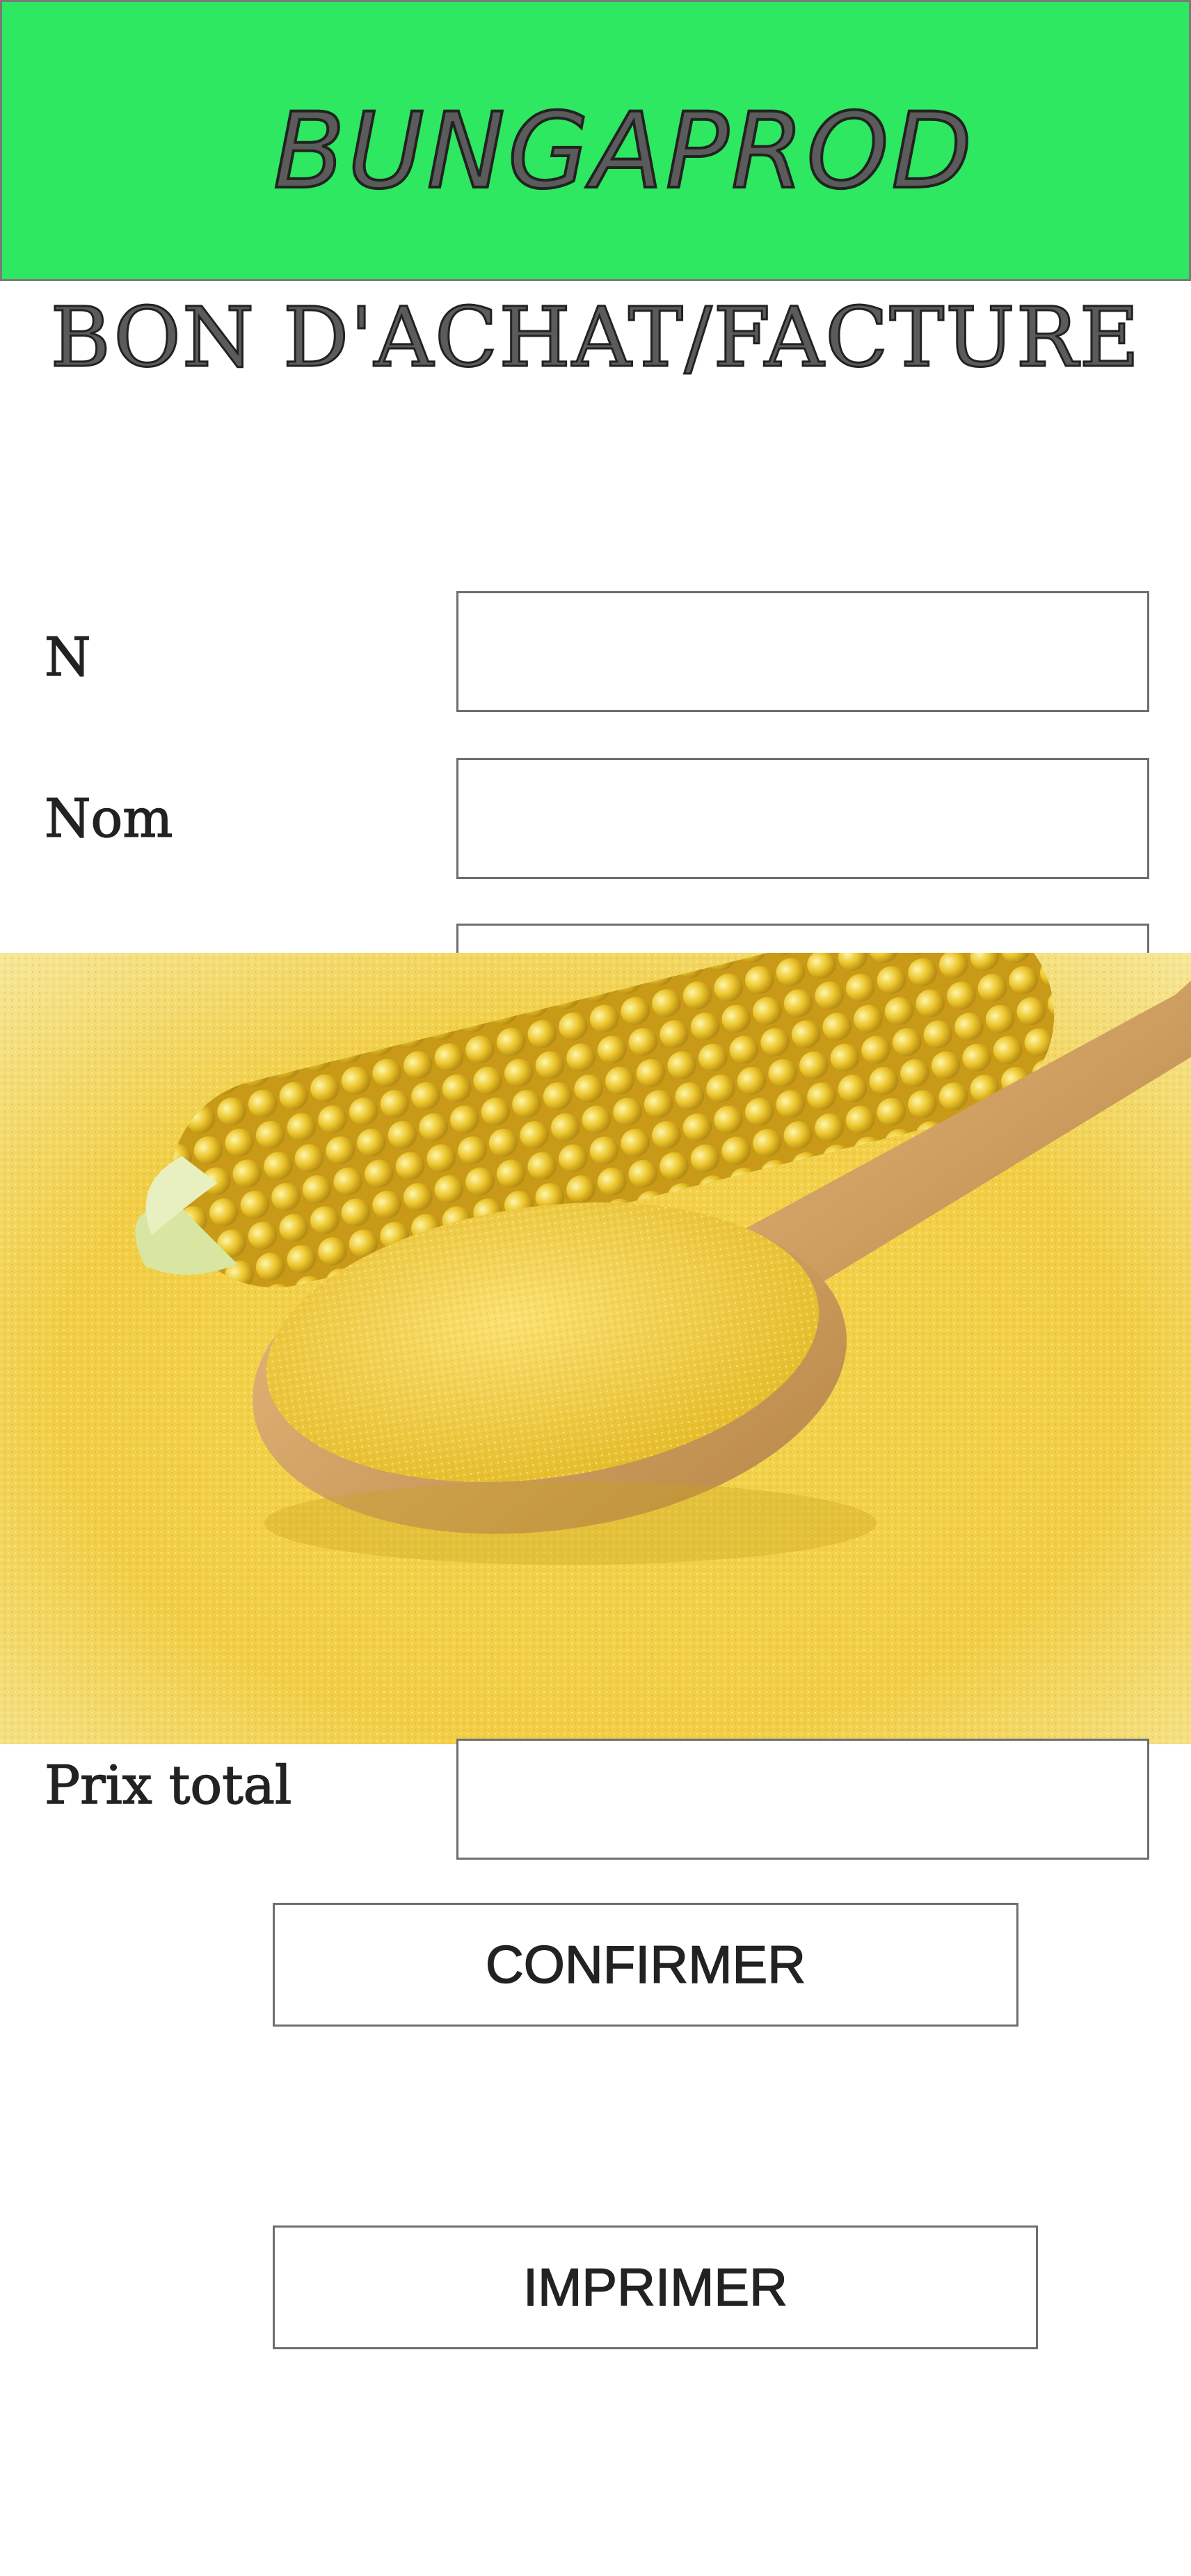 This screenshot has width=1191, height=2576. Describe the element at coordinates (623, 152) in the screenshot. I see `brand-logo-text: BUNGAPROD` at that location.